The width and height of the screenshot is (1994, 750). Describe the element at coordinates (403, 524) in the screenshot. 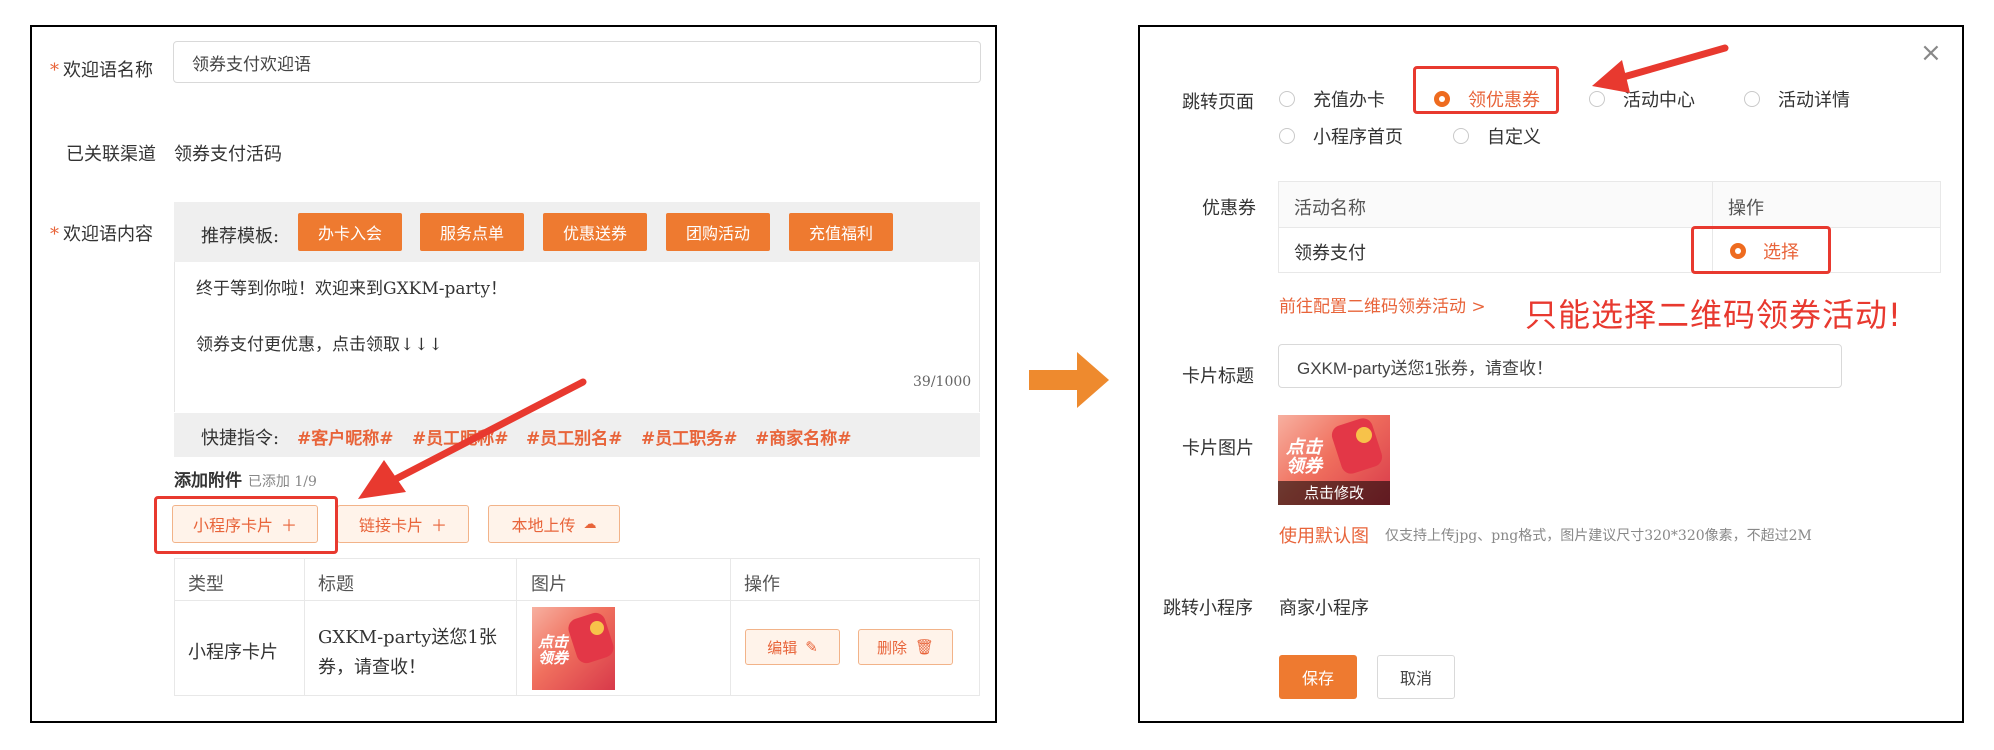

I see `add-link-card-button: 链接卡片＋` at that location.